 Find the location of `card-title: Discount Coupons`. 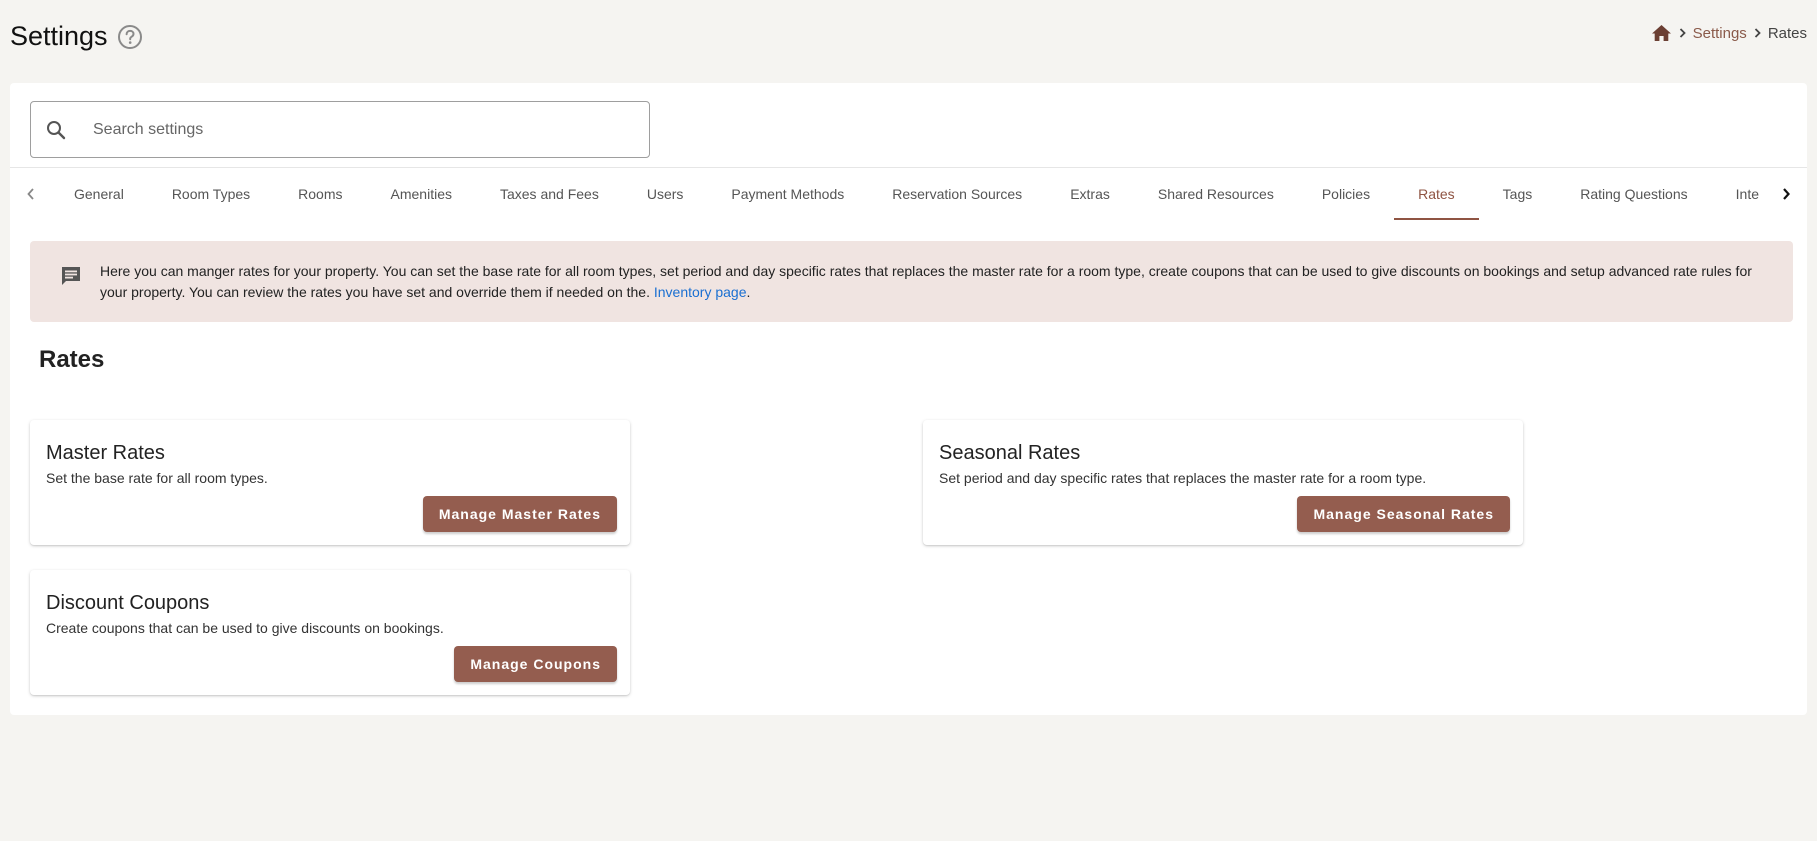

card-title: Discount Coupons is located at coordinates (128, 603).